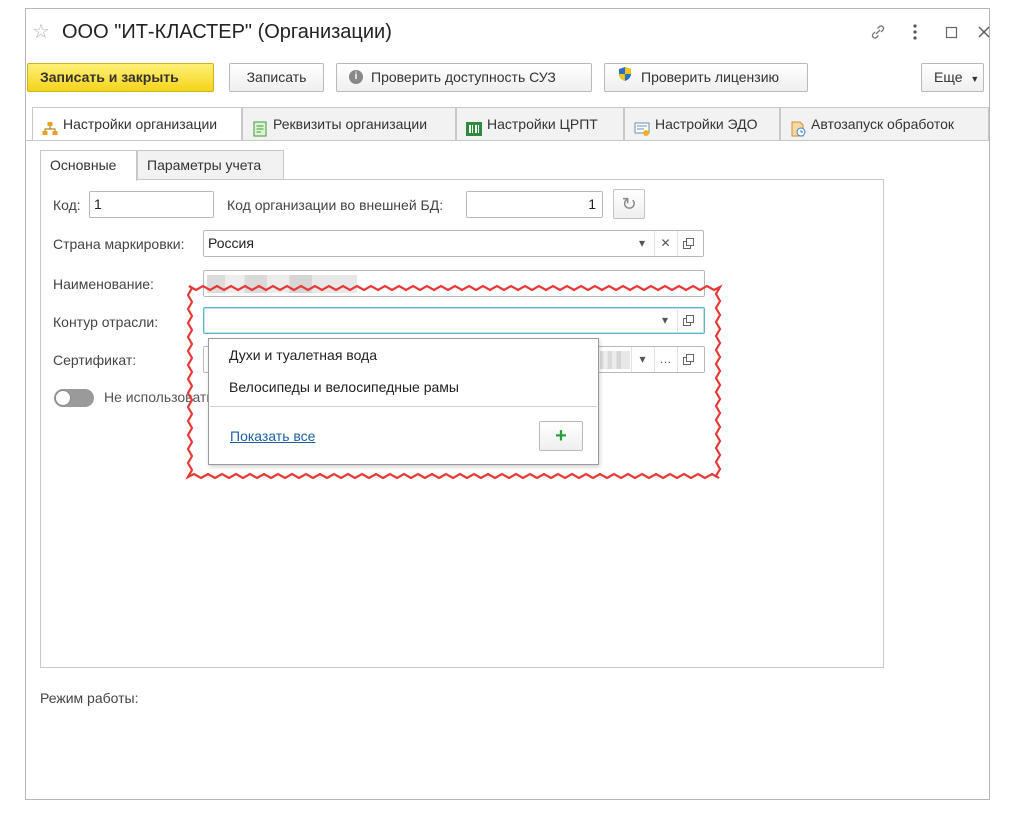 Image resolution: width=1024 pixels, height=826 pixels. I want to click on subtab-main: Основные, so click(88, 165).